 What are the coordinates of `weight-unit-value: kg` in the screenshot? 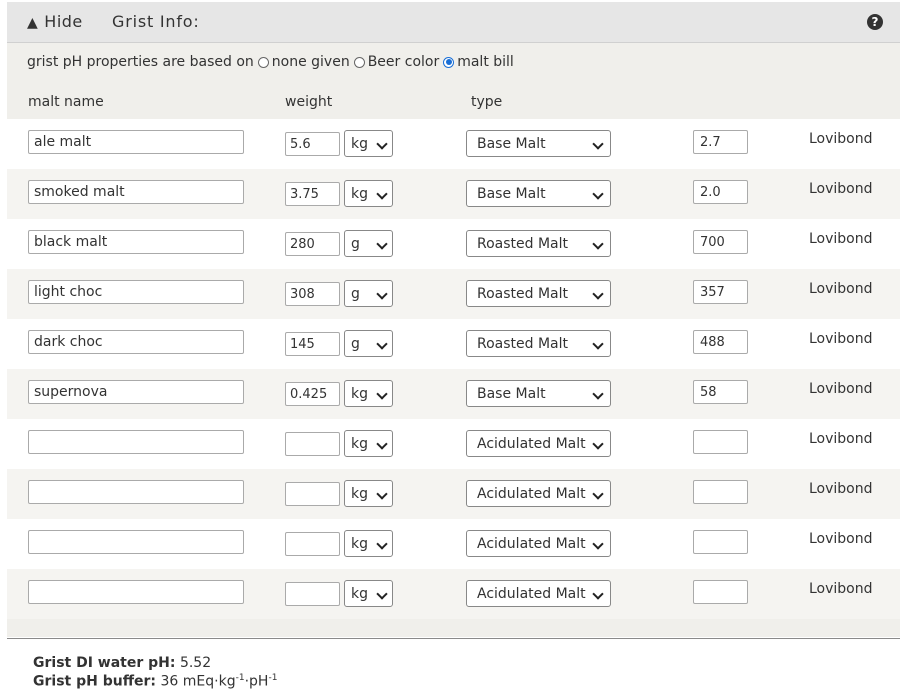 It's located at (359, 394).